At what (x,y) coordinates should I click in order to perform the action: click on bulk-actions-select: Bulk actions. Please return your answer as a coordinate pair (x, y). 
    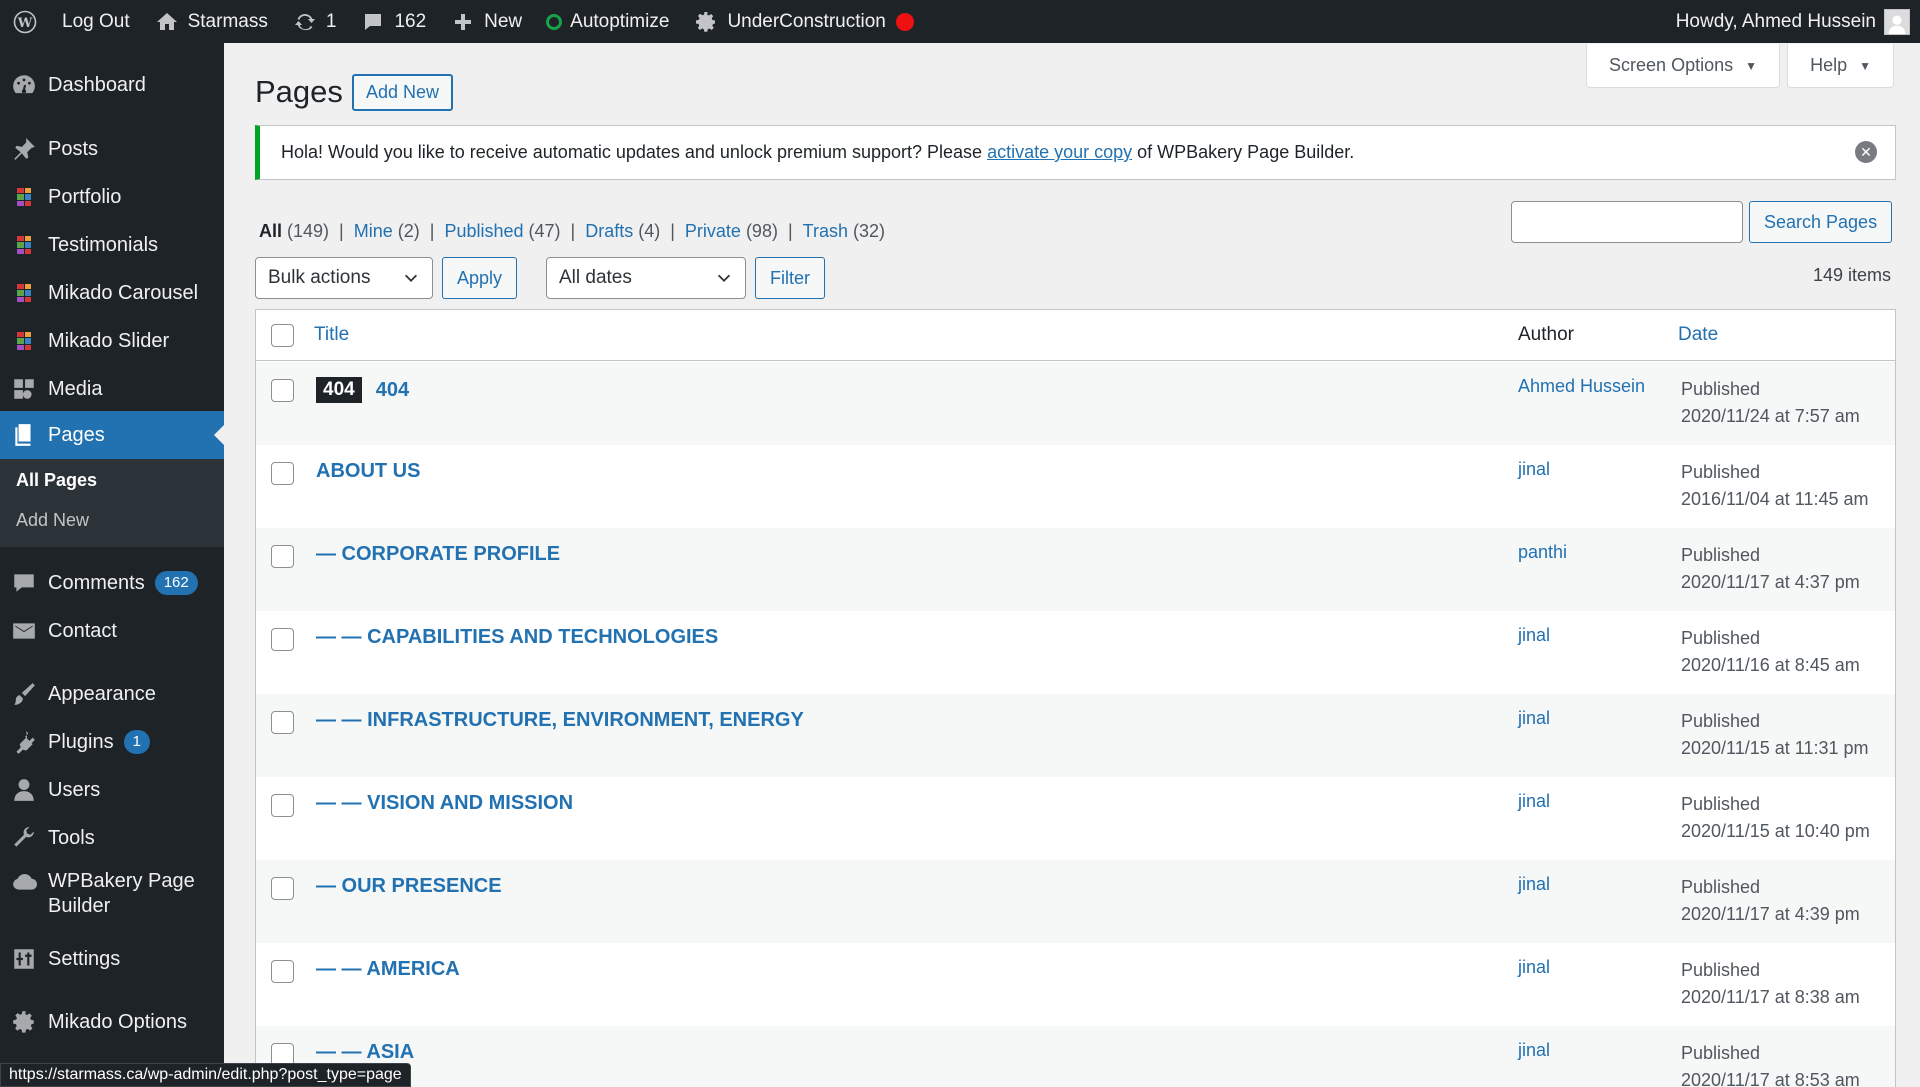
    Looking at the image, I should click on (344, 278).